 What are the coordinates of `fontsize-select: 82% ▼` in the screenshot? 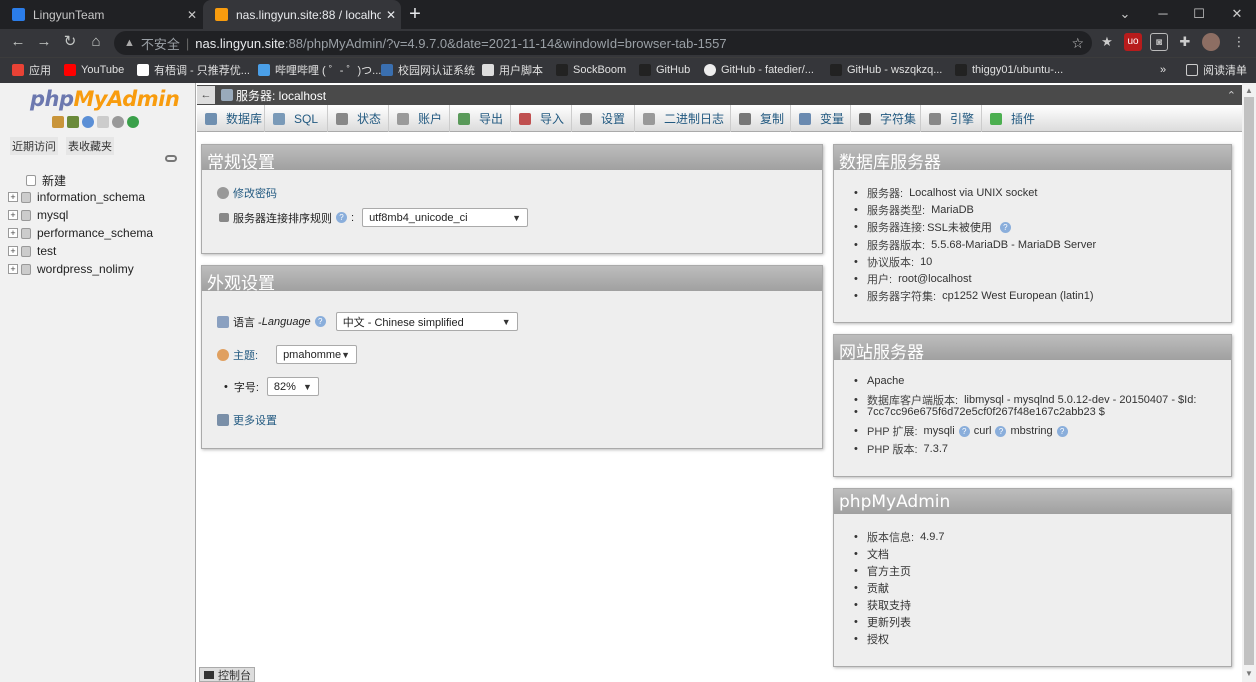 It's located at (292, 386).